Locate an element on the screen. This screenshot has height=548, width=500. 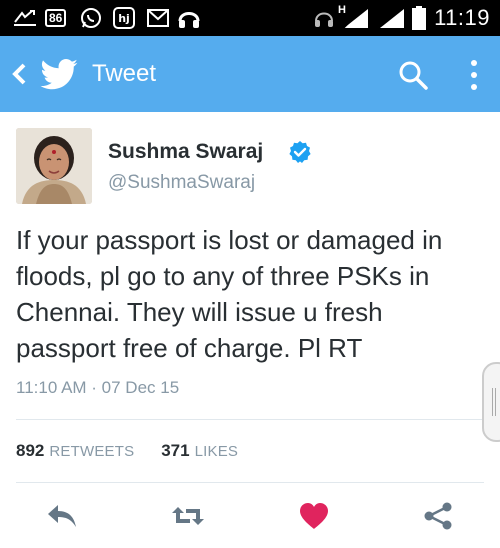
tweet-stats: 892 RETWEETS 371 LIKES is located at coordinates (127, 451).